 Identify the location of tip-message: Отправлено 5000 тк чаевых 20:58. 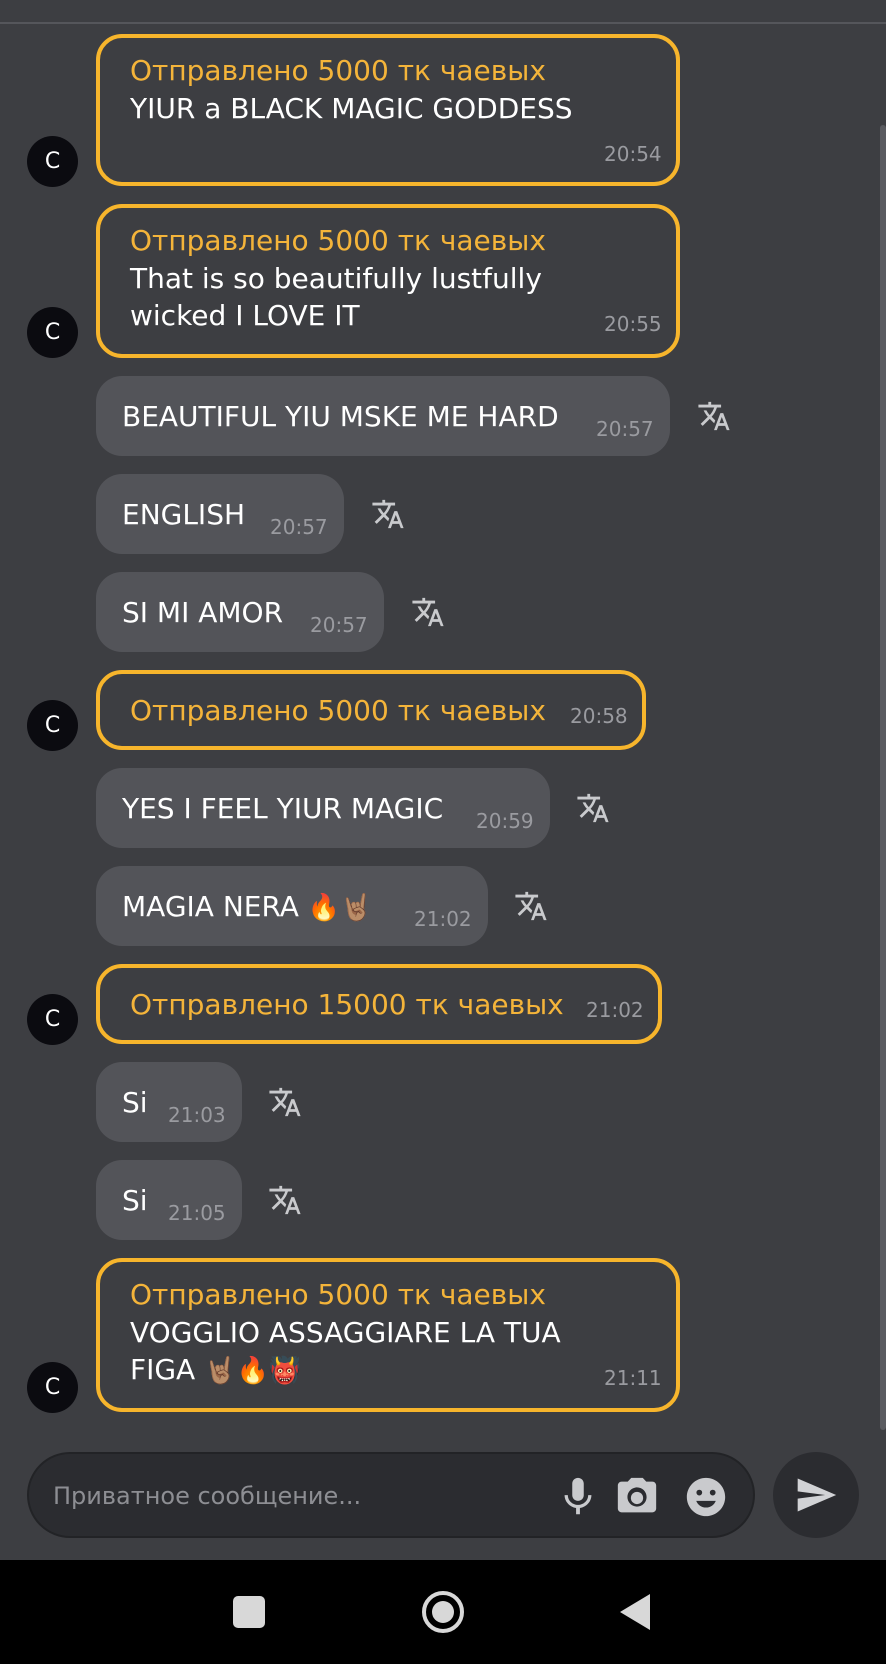
(371, 710).